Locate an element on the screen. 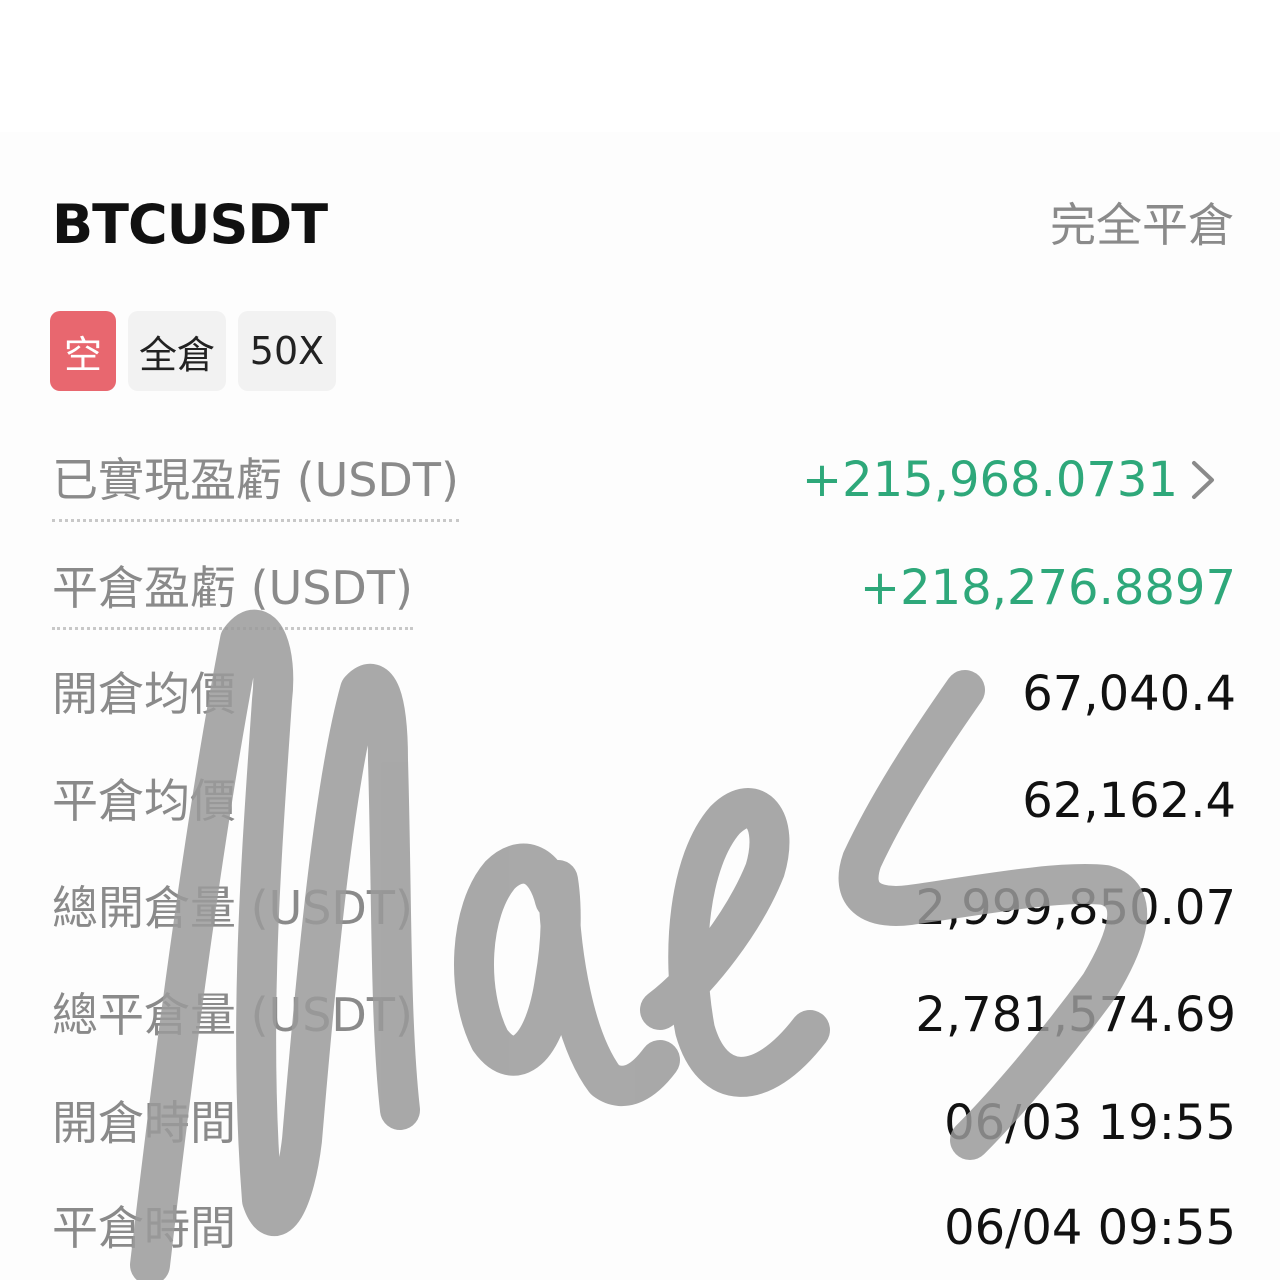 The width and height of the screenshot is (1280, 1280). close-avg-price-row: 平倉均價 62,162.4 is located at coordinates (644, 806).